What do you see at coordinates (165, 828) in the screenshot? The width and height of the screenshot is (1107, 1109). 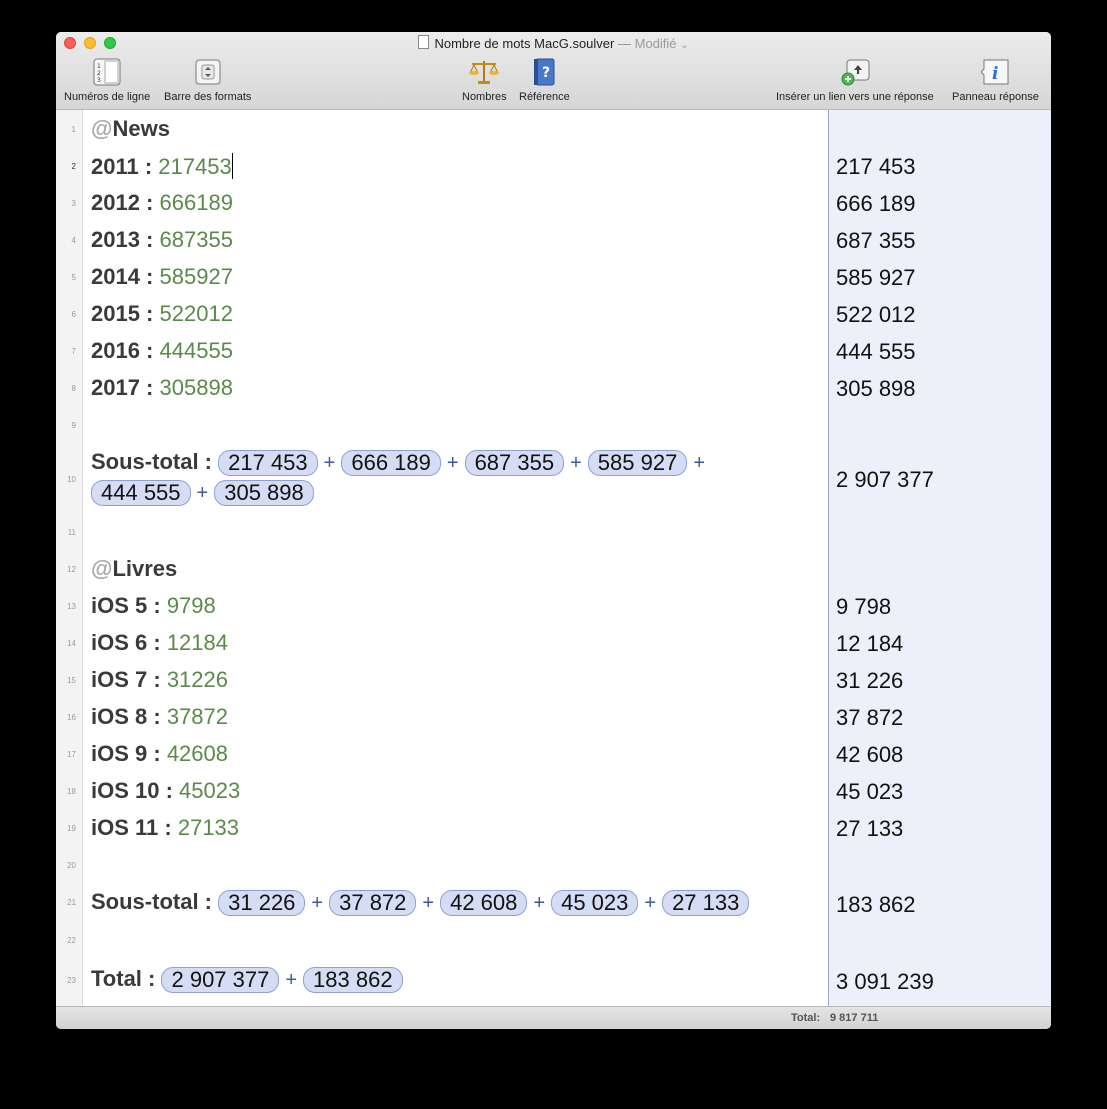 I see `doc-line: iOS 11 : 27133` at bounding box center [165, 828].